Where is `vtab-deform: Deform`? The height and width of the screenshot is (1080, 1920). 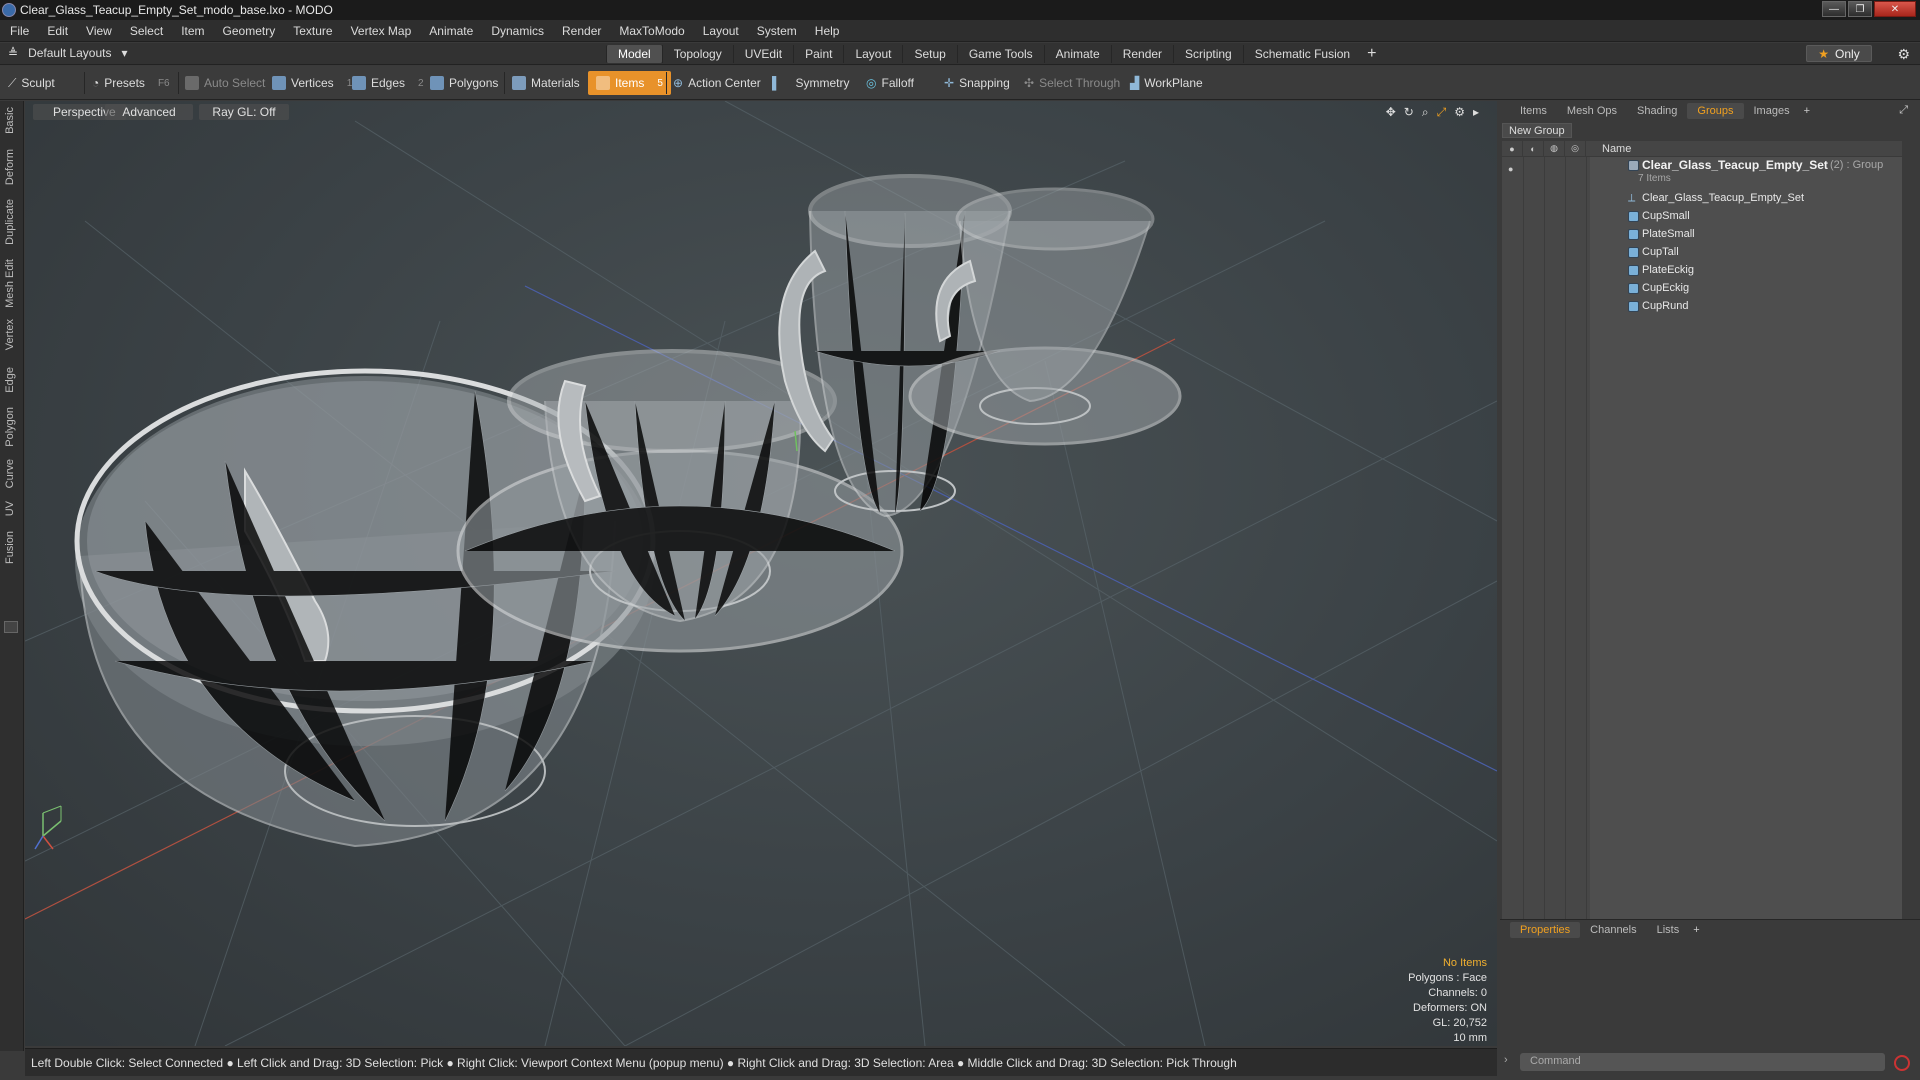
vtab-deform: Deform is located at coordinates (10, 167).